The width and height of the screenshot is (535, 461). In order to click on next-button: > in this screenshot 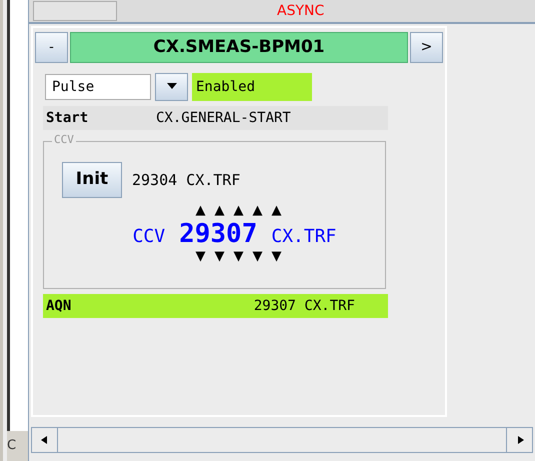, I will do `click(426, 47)`.